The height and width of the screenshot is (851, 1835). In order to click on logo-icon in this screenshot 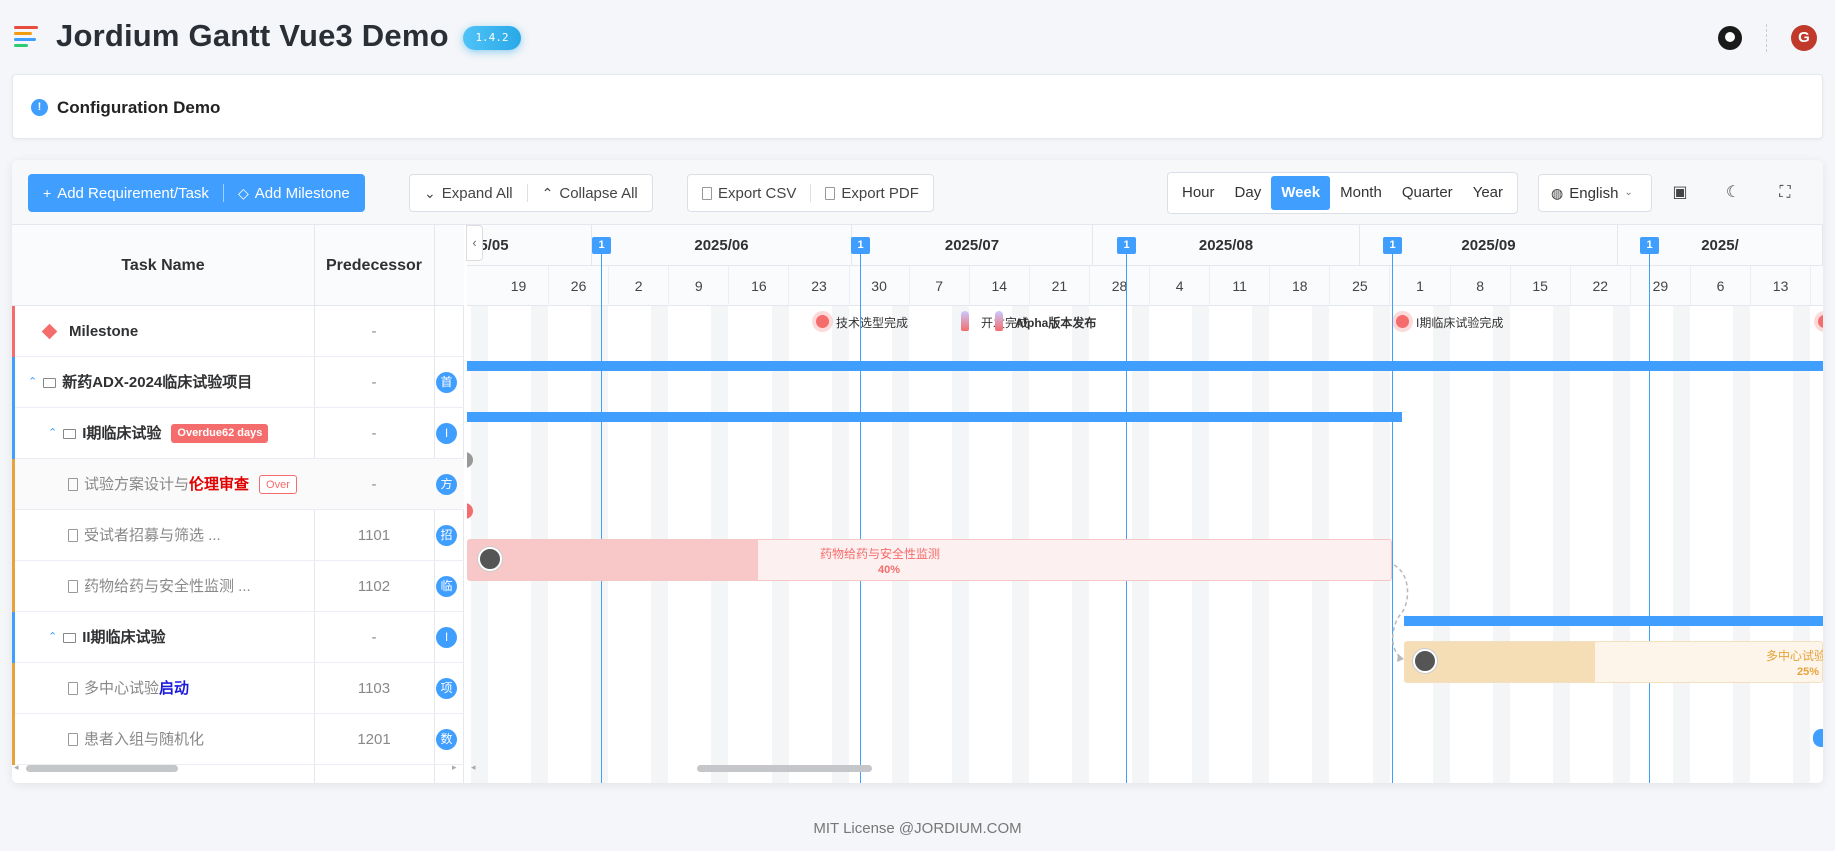, I will do `click(28, 38)`.